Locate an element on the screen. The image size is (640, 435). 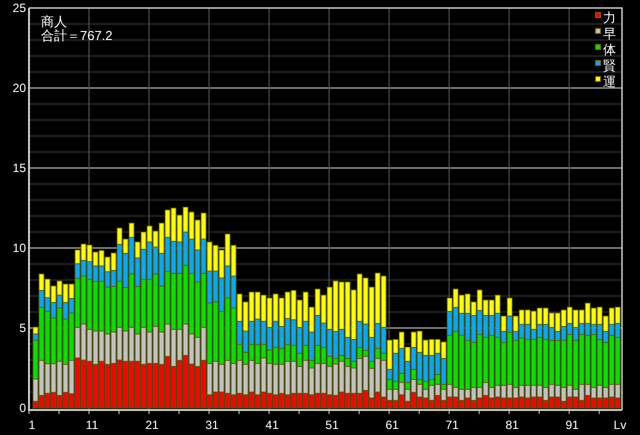
axis-tick-label: 71 is located at coordinates (452, 425).